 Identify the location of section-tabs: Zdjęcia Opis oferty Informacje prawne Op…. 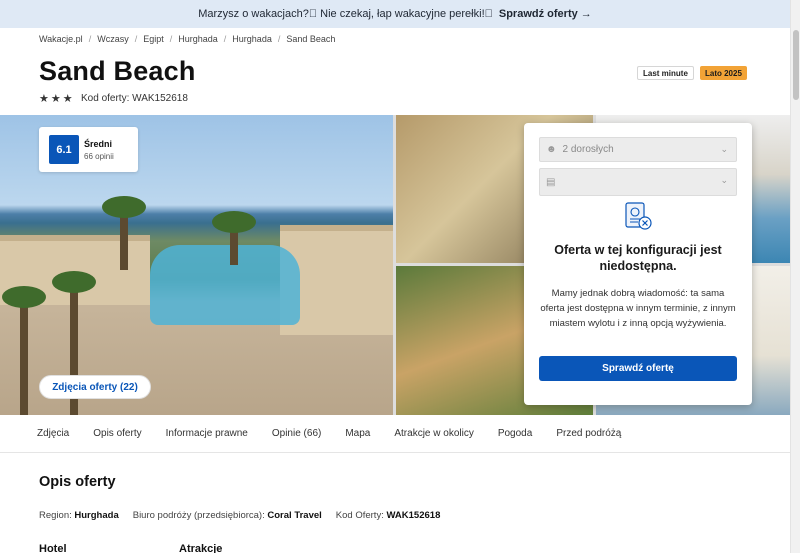
(395, 434).